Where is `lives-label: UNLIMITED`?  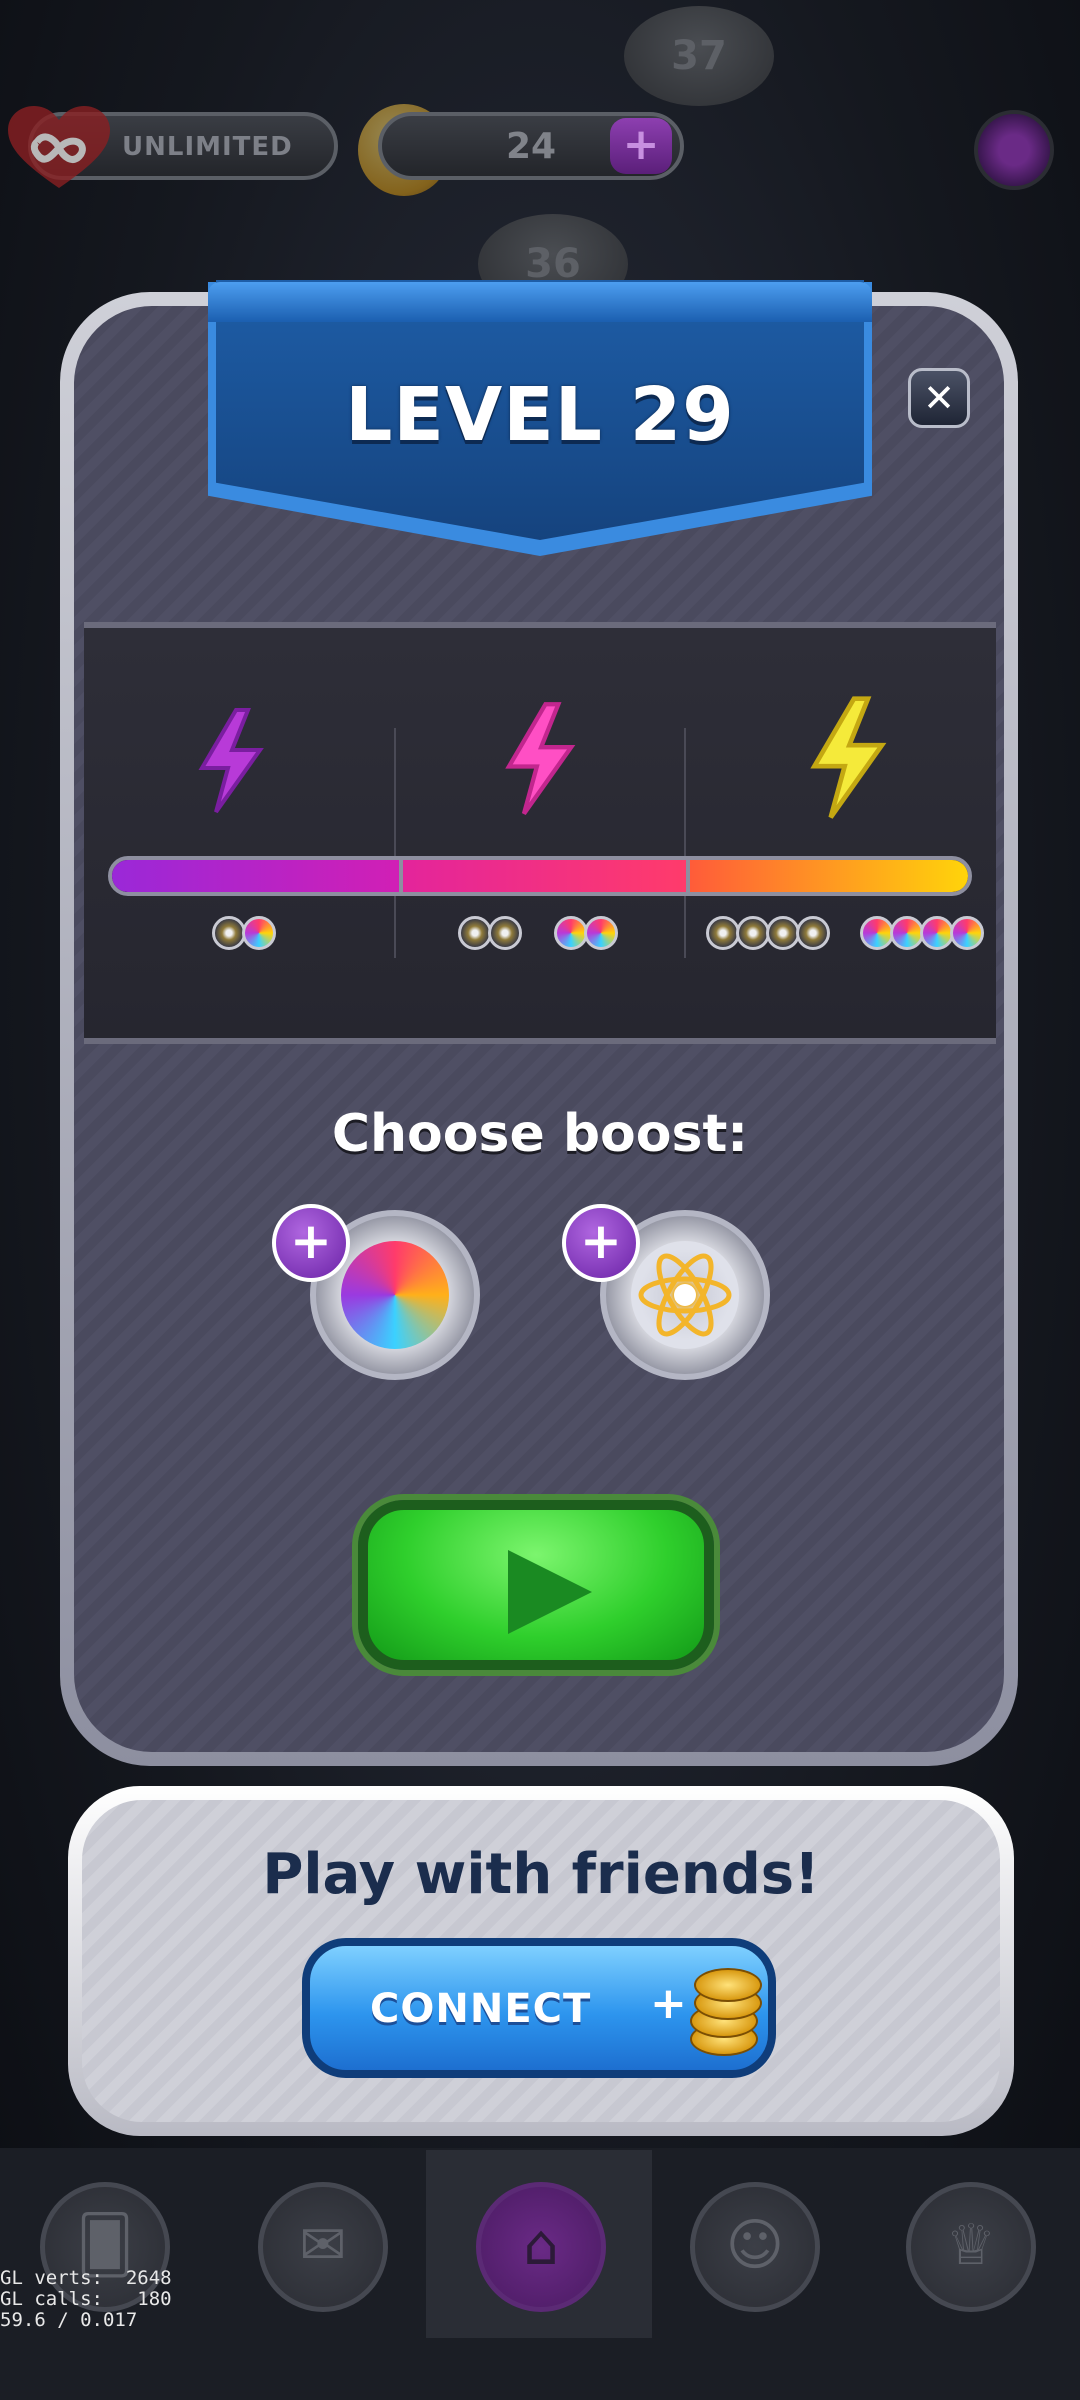
lives-label: UNLIMITED is located at coordinates (207, 147).